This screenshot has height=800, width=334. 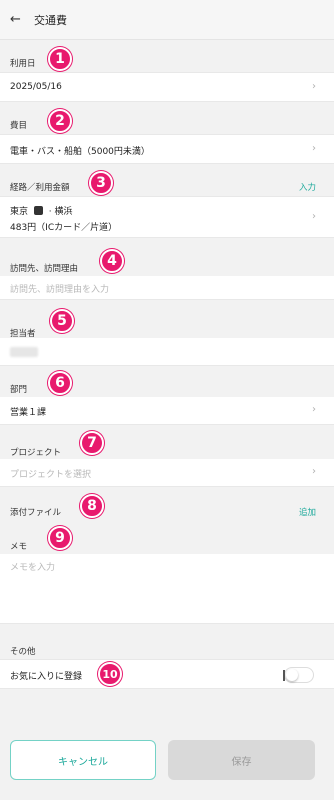 What do you see at coordinates (241, 760) in the screenshot?
I see `save-button: 保存` at bounding box center [241, 760].